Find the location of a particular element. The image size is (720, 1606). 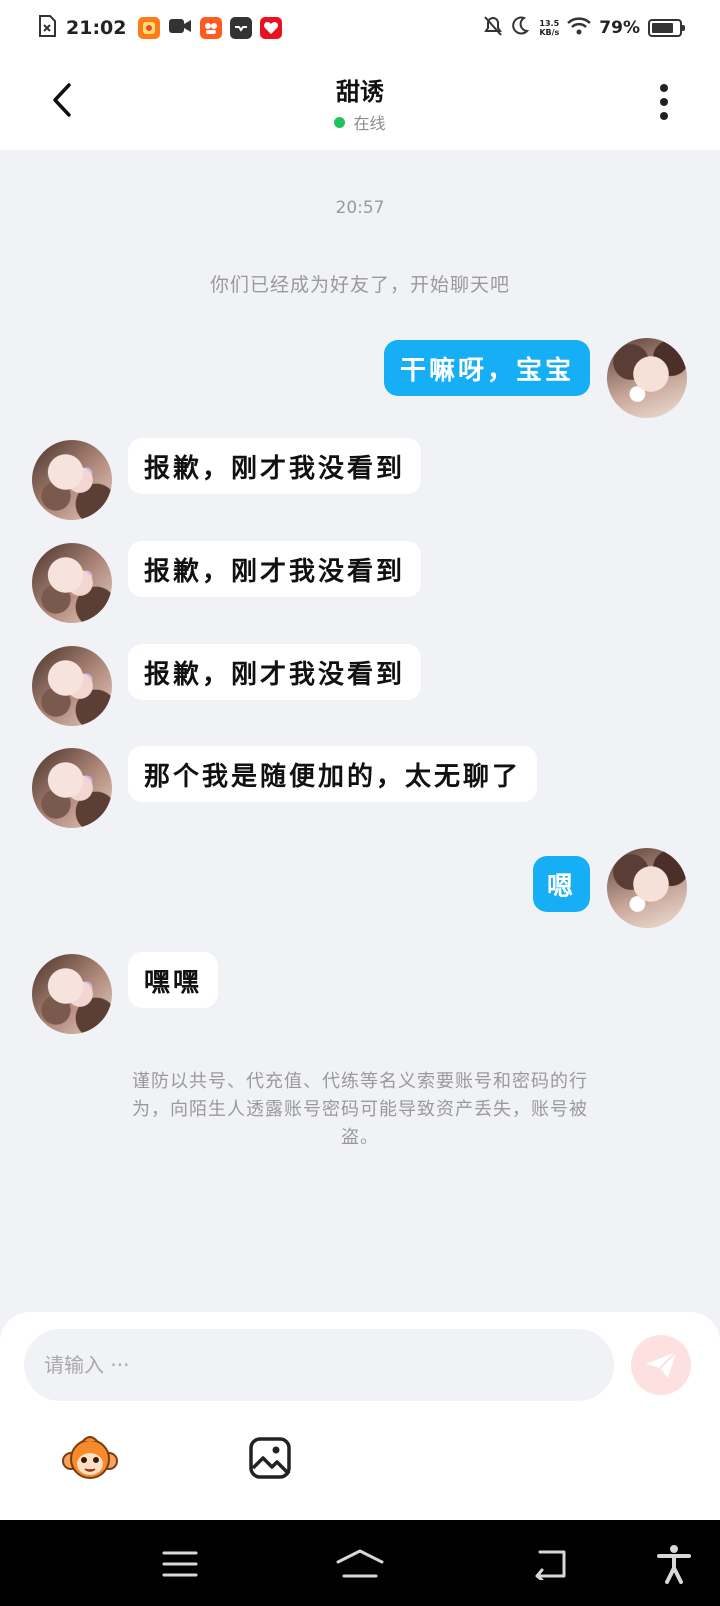

security-warning-line: 为，向陌生人透露账号密码可能导致资产丢失，账号被 is located at coordinates (360, 1109).